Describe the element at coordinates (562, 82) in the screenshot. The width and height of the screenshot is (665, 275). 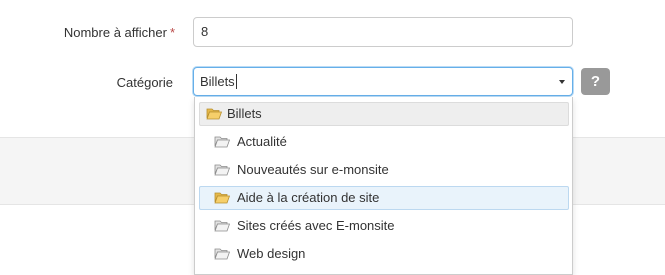
I see `chevron-down-icon` at that location.